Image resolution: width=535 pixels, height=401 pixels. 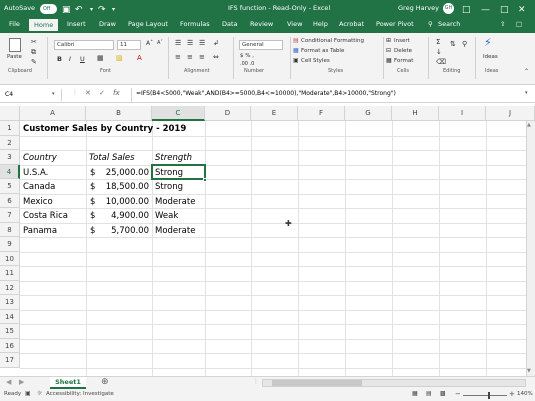 What do you see at coordinates (10, 171) in the screenshot?
I see `row-header: 4` at bounding box center [10, 171].